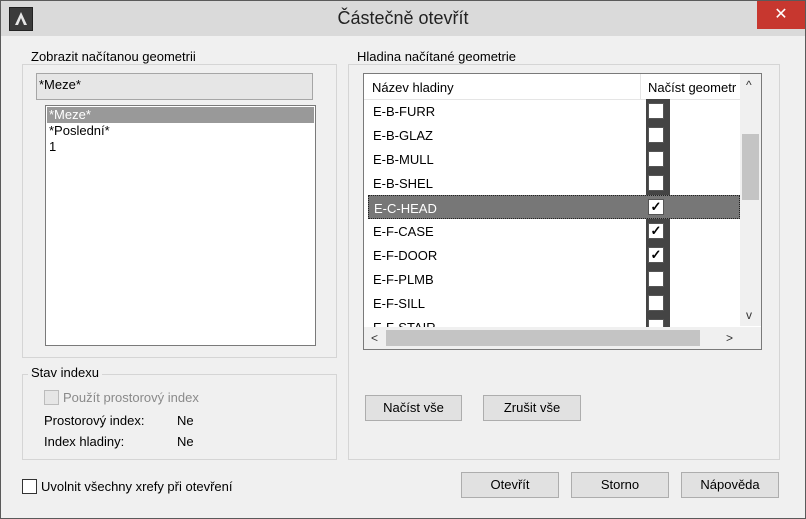 Image resolution: width=806 pixels, height=519 pixels. Describe the element at coordinates (554, 303) in the screenshot. I see `table-row: E-F-SILL` at that location.